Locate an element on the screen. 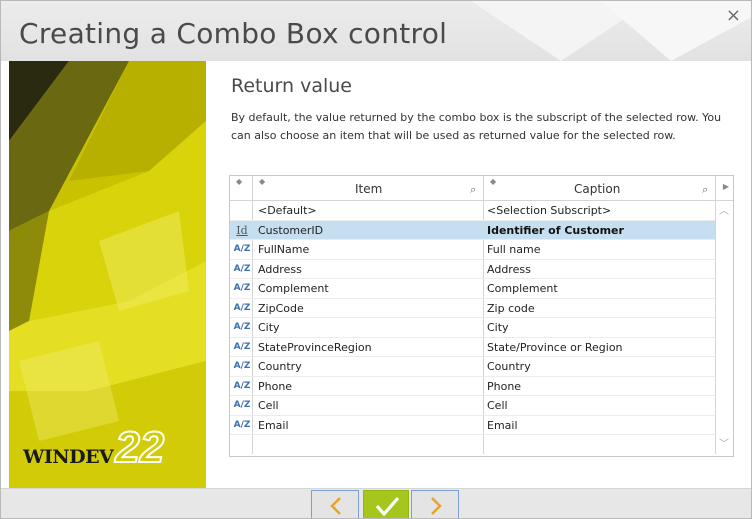  finish-button is located at coordinates (386, 504).